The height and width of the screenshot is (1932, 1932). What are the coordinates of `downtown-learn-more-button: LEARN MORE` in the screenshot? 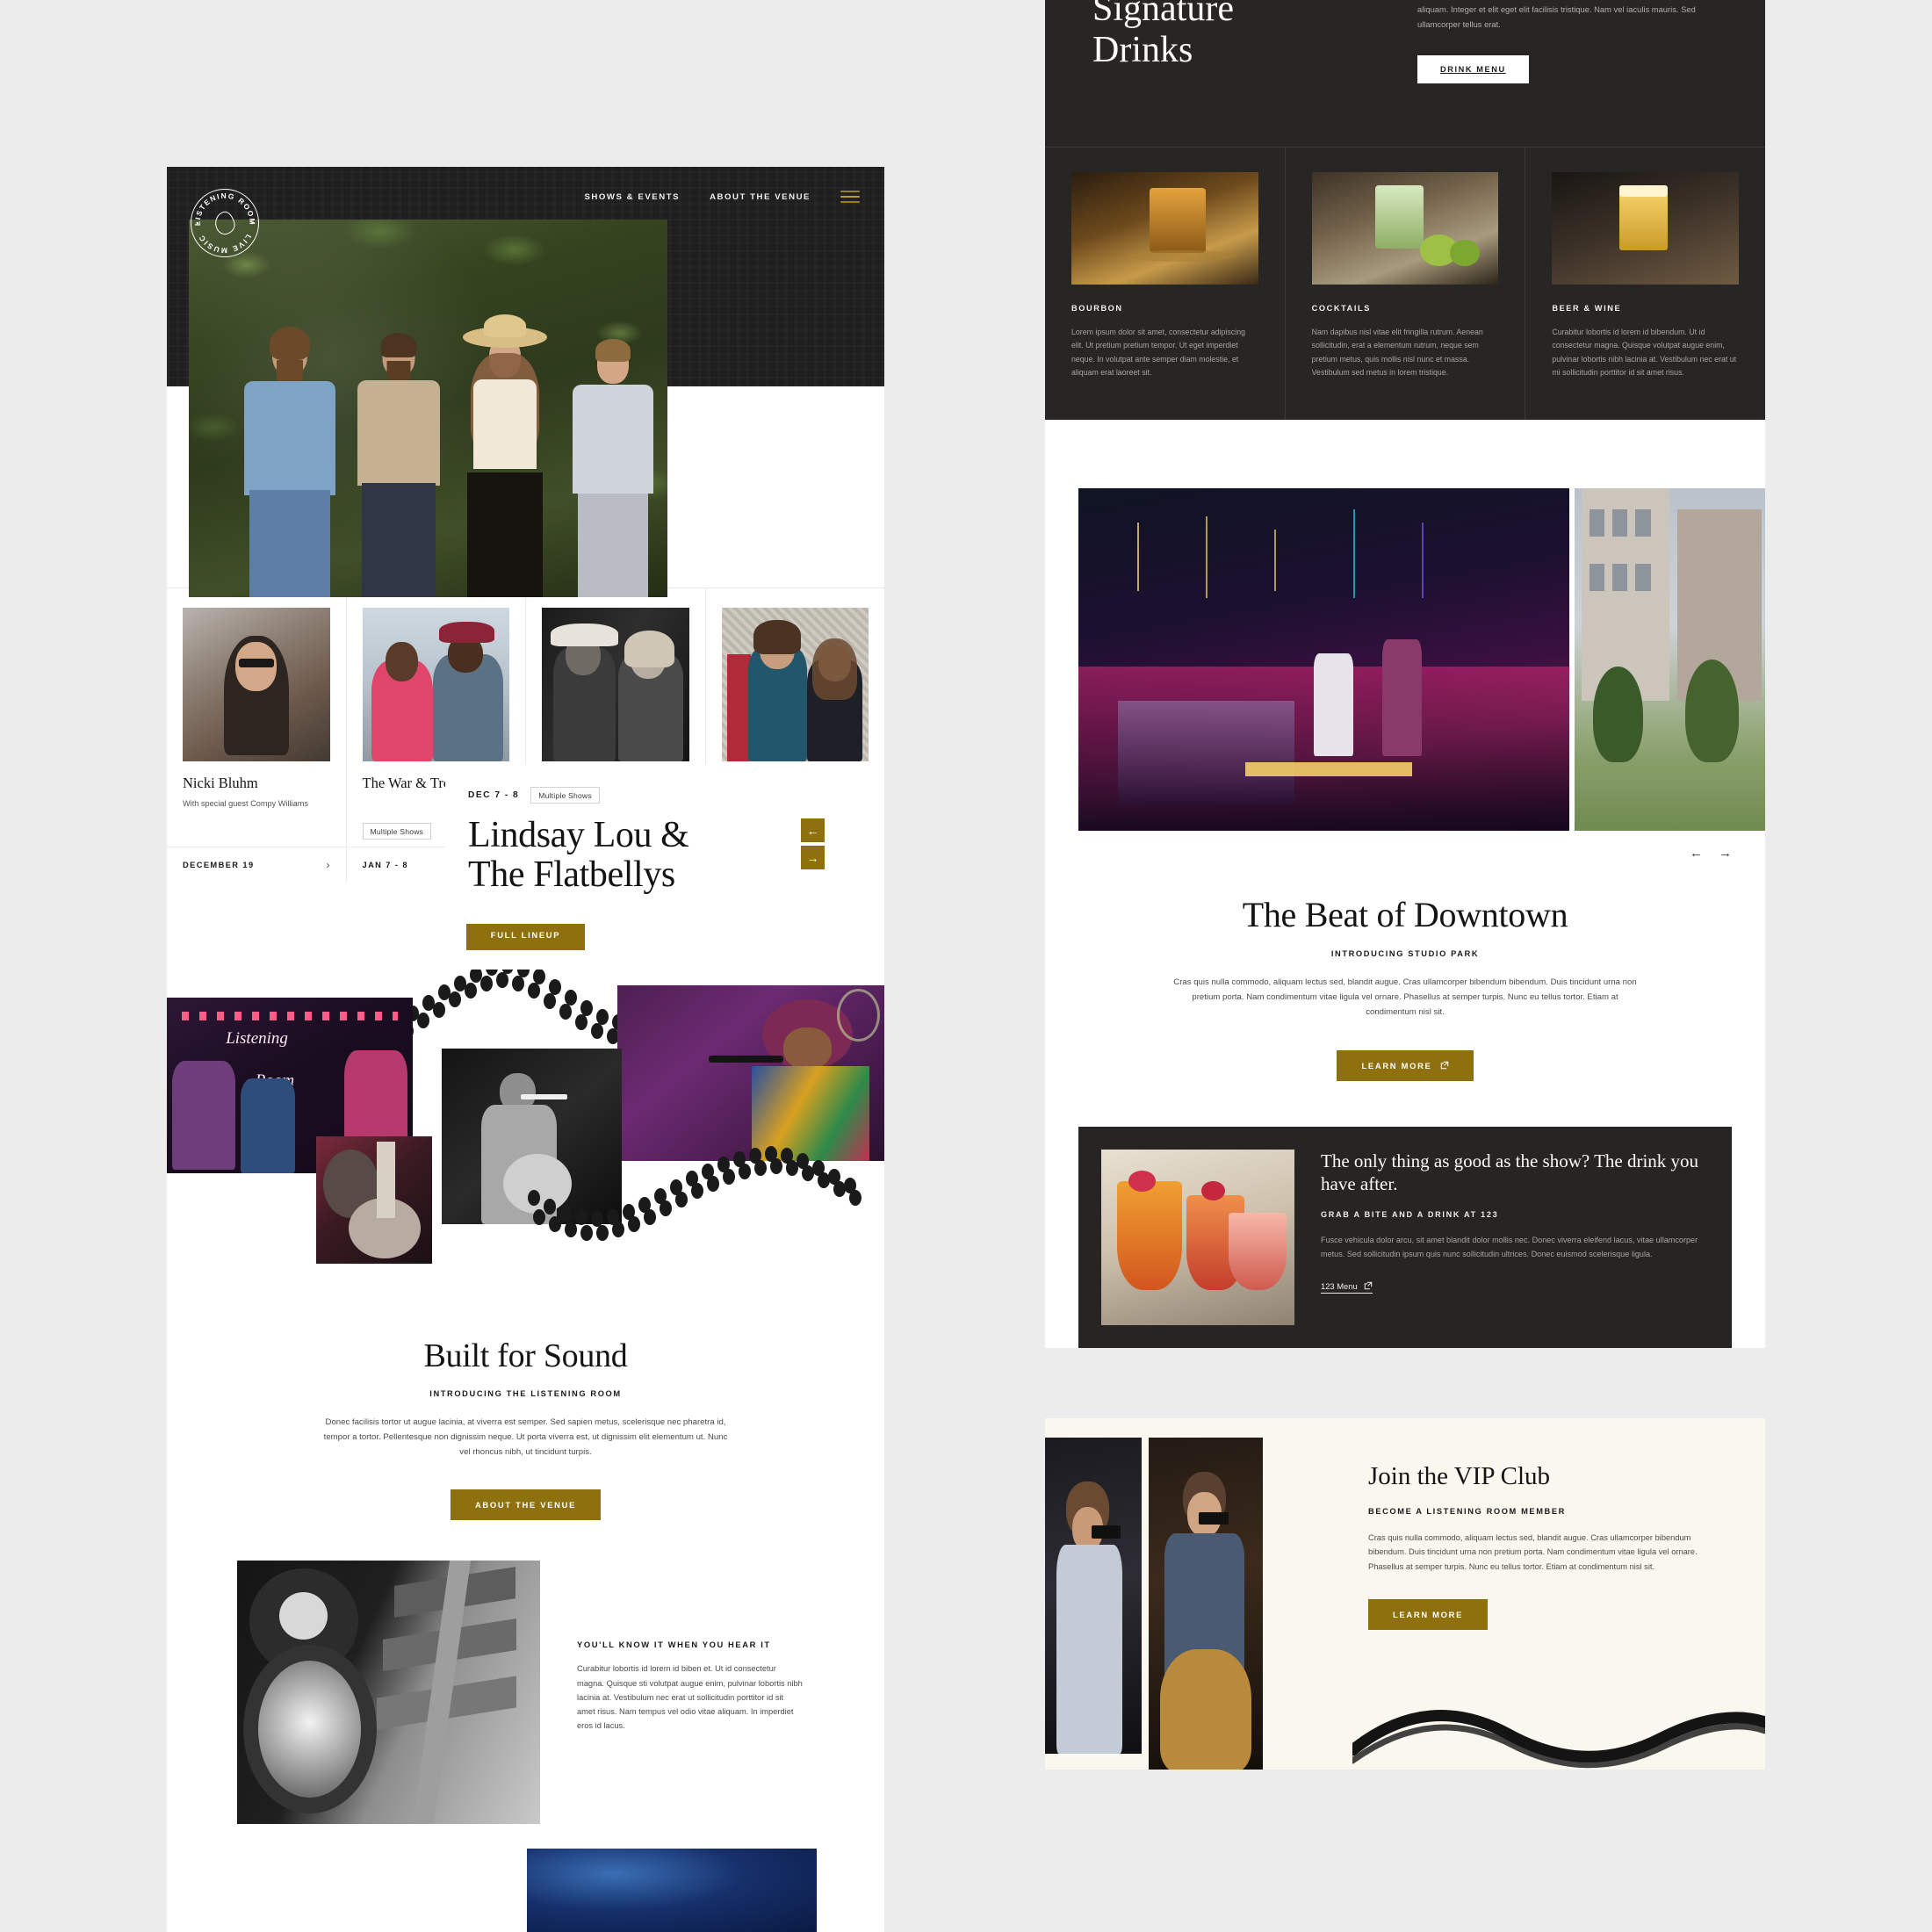 It's located at (1405, 1065).